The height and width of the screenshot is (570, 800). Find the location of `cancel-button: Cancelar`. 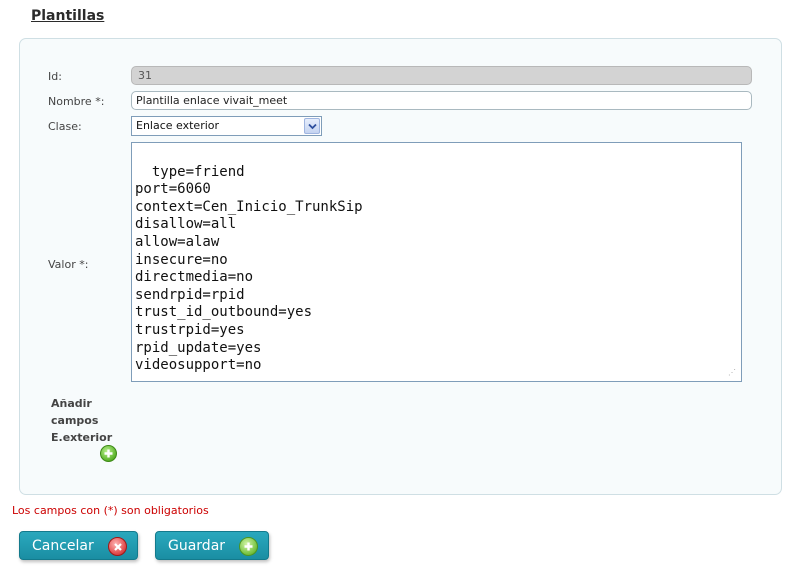

cancel-button: Cancelar is located at coordinates (78, 545).